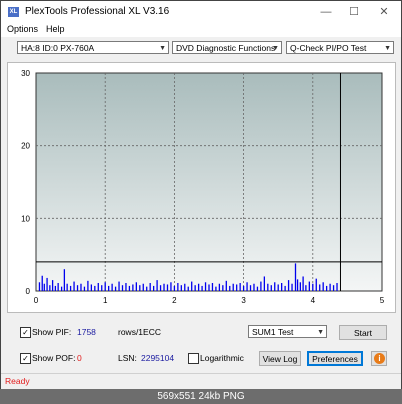  What do you see at coordinates (201, 12) in the screenshot?
I see `title-bar: XL PlexTools Professional XL V3.16 — ☐ ✕` at bounding box center [201, 12].